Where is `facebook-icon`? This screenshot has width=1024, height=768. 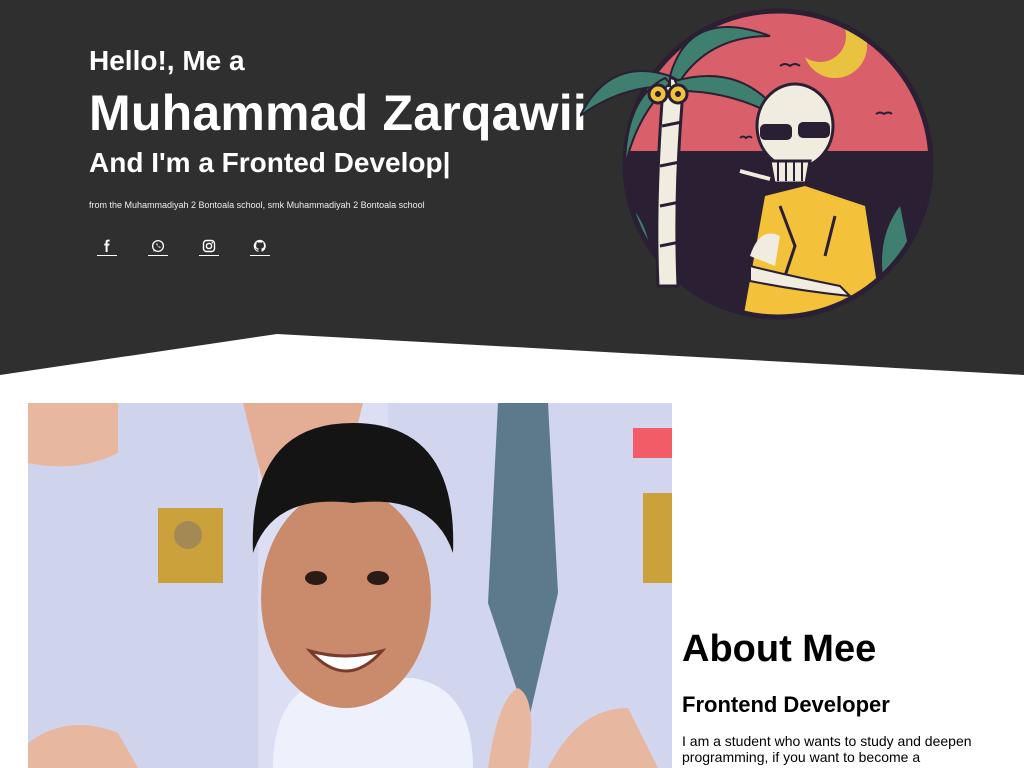 facebook-icon is located at coordinates (107, 245).